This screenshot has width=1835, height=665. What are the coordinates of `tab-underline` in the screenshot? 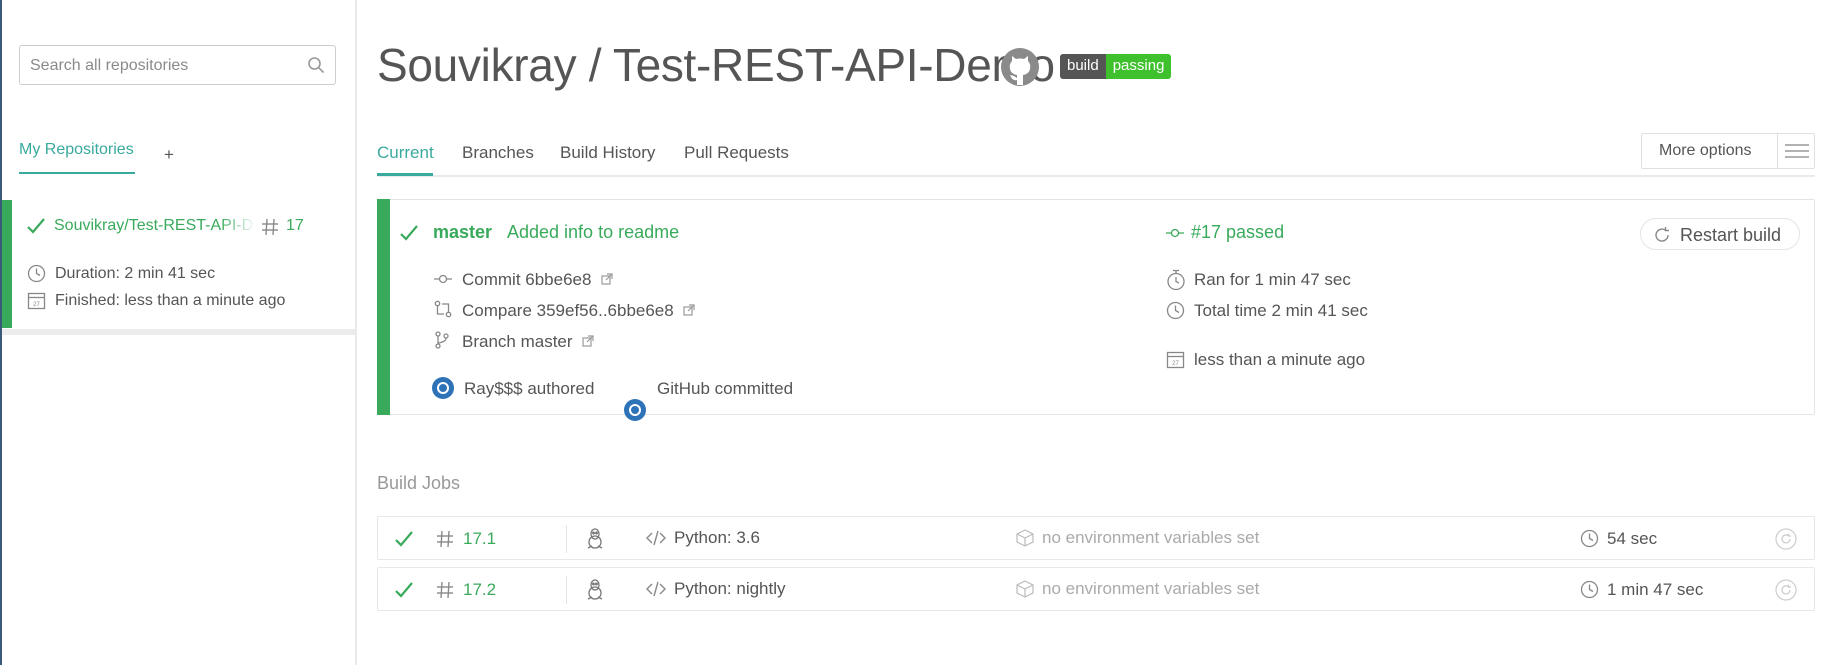 It's located at (77, 173).